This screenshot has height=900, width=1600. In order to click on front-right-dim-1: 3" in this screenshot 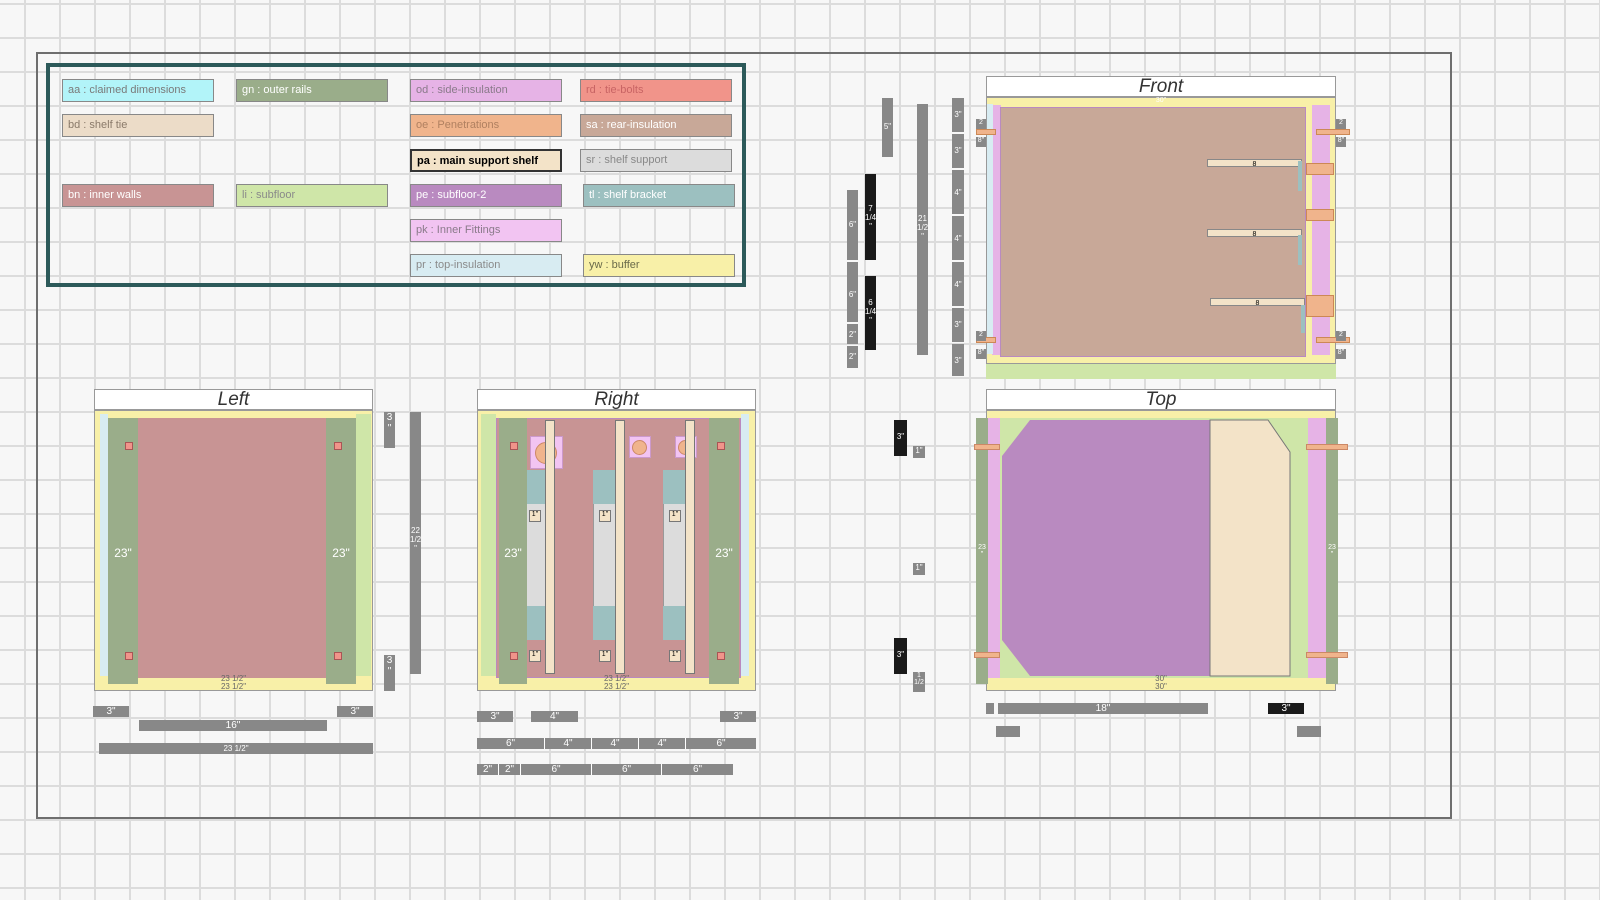, I will do `click(958, 115)`.